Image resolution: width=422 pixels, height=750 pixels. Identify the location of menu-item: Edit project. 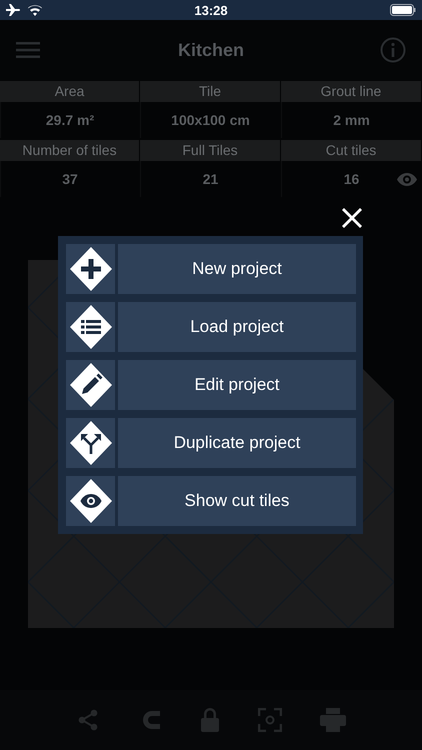
(237, 385).